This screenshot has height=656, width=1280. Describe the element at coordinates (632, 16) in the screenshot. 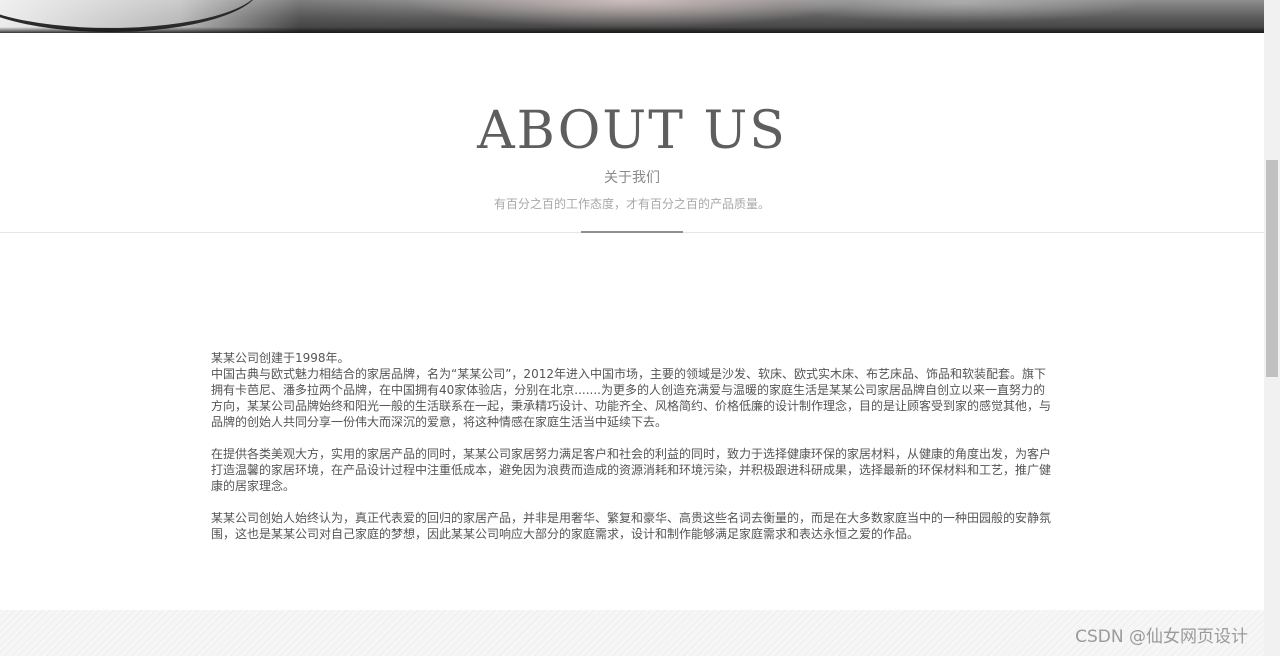

I see `hero-banner-image` at that location.